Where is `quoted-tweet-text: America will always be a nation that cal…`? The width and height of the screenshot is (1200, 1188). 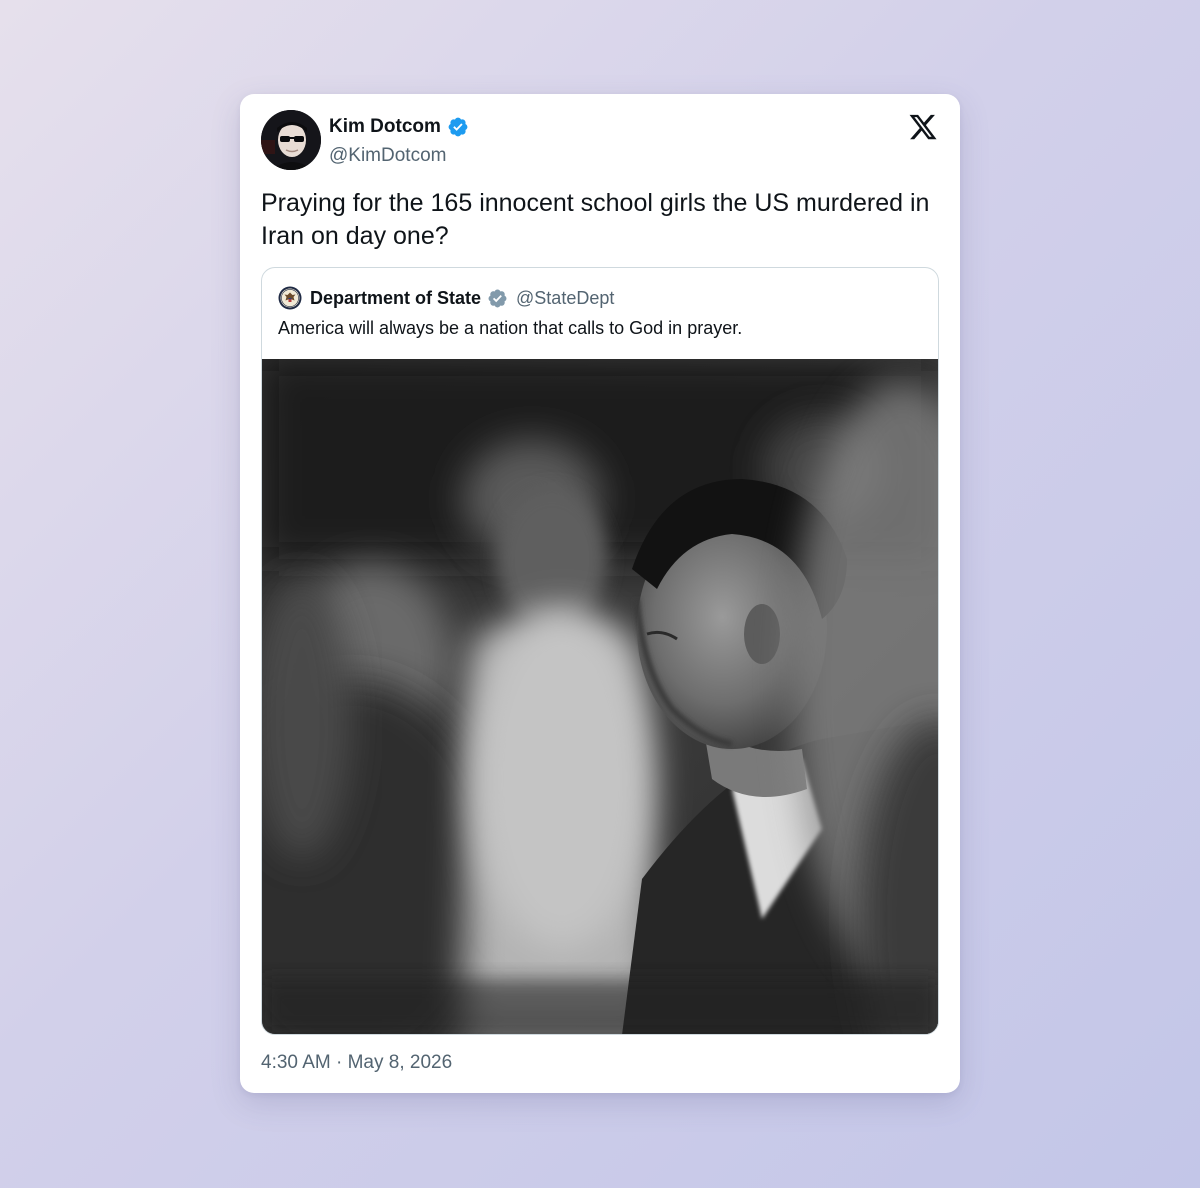
quoted-tweet-text: America will always be a nation that cal… is located at coordinates (510, 328).